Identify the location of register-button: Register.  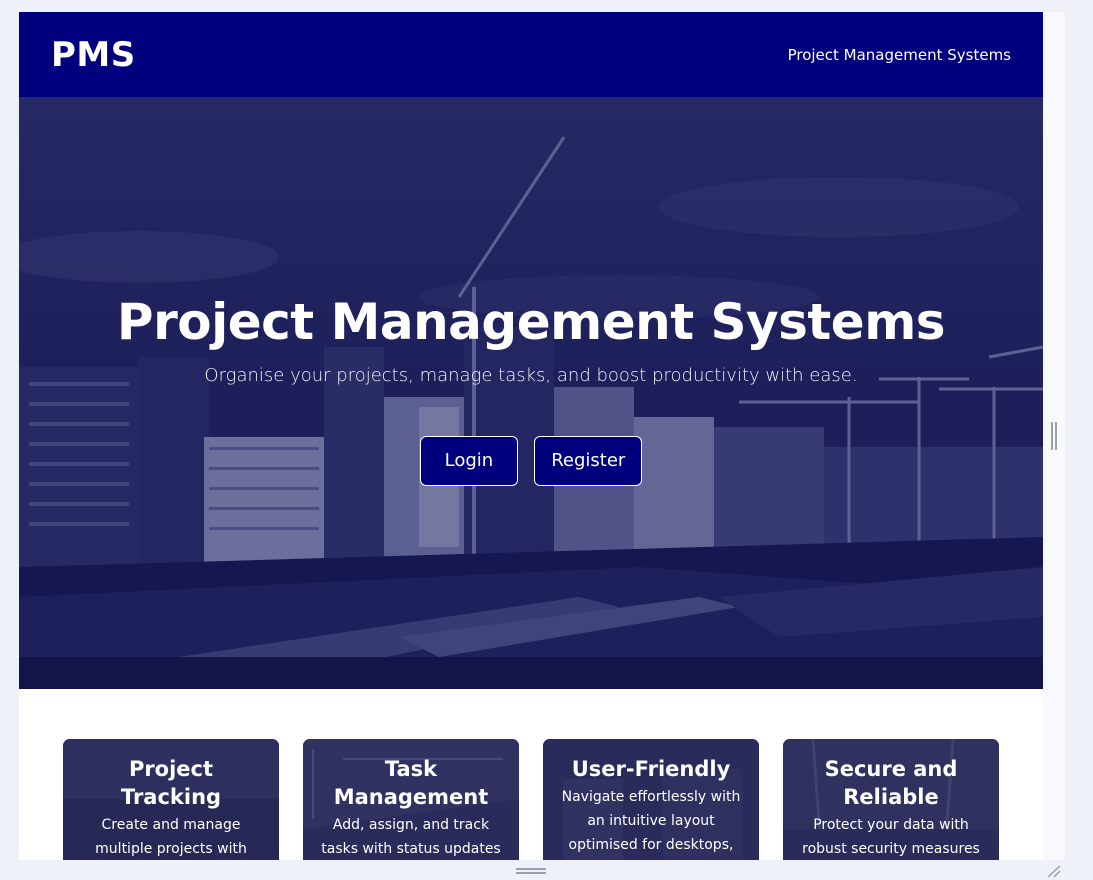
(588, 461).